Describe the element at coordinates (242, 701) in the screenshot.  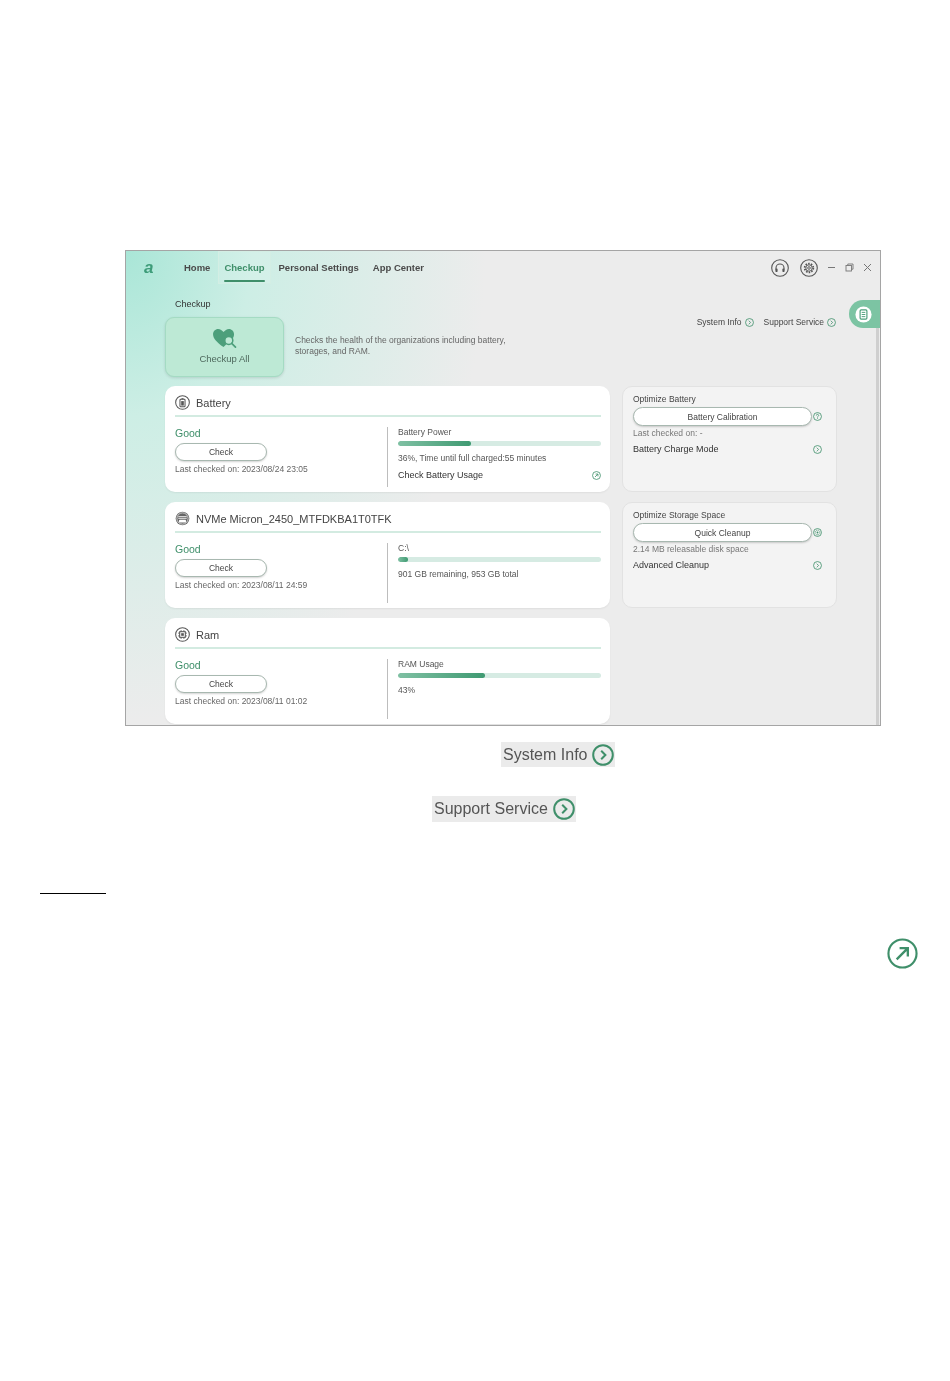
I see `last-checked-text: Last checked on: 2023/08/11 01:02` at that location.